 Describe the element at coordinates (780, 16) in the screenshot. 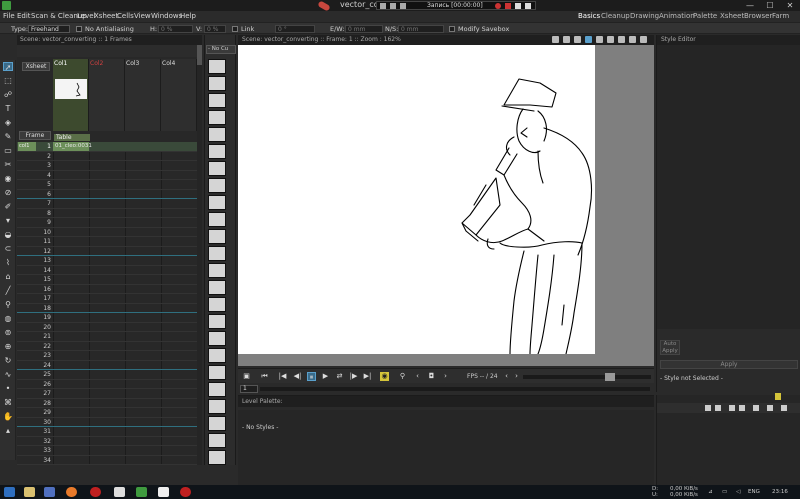

I see `room-farm: Farm` at that location.